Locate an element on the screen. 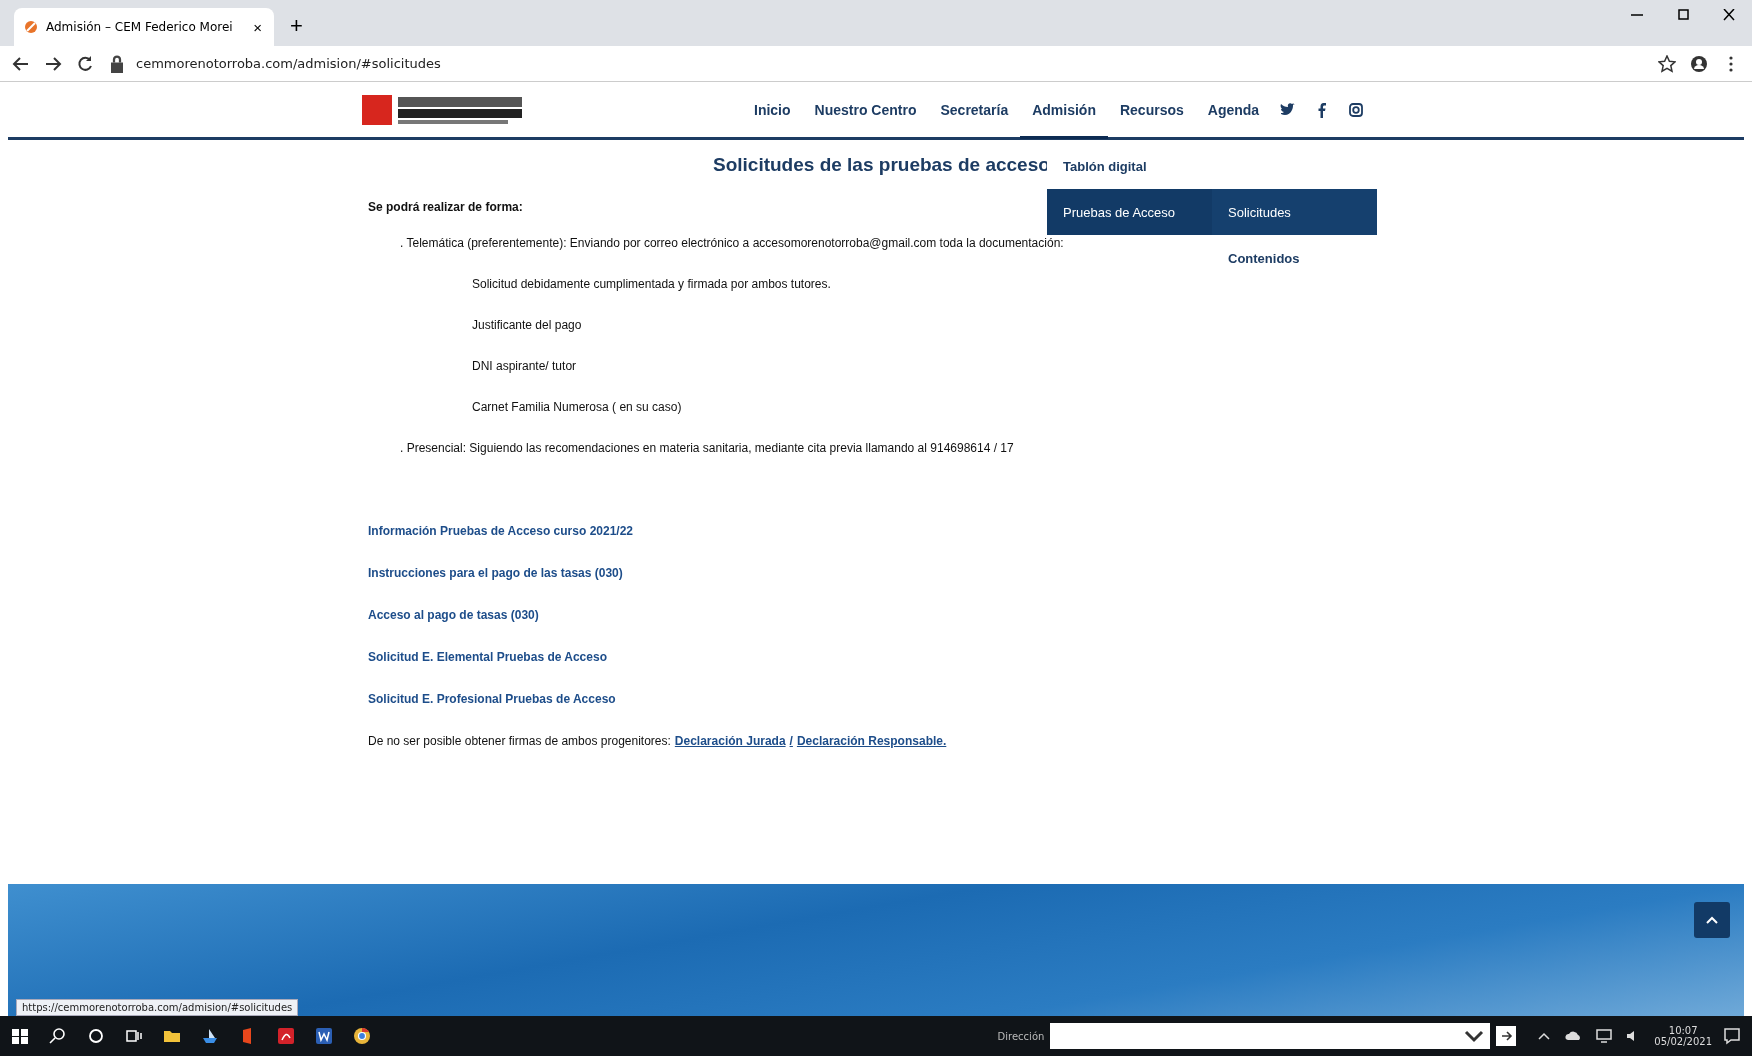  nav-link: Inicio is located at coordinates (772, 111).